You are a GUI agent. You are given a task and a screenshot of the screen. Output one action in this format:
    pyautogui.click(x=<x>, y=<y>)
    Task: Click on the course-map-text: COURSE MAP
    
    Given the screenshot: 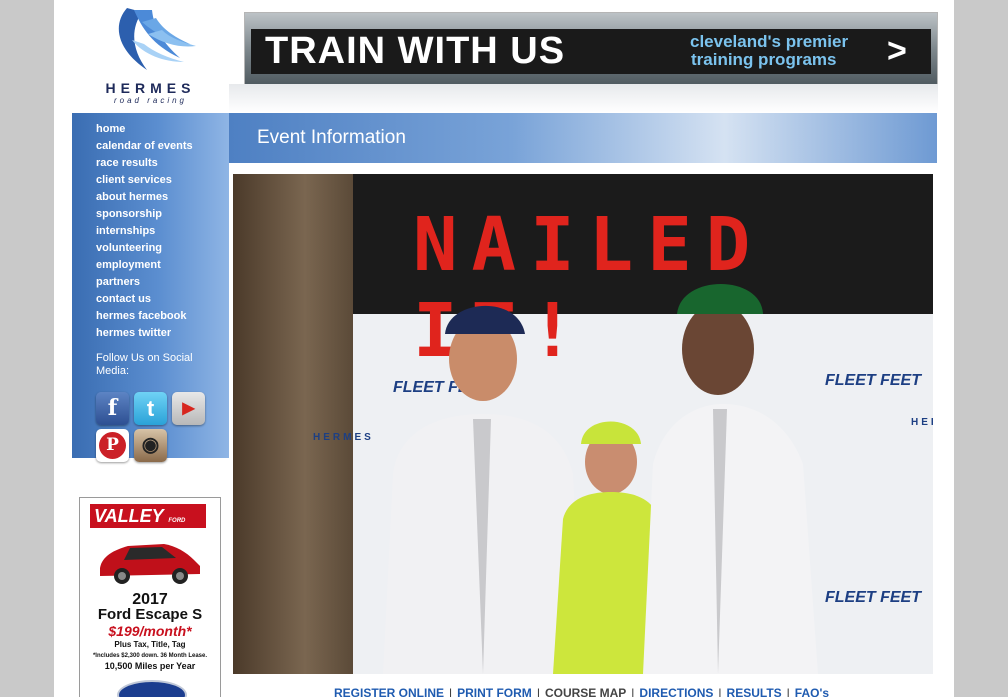 What is the action you would take?
    pyautogui.click(x=585, y=691)
    